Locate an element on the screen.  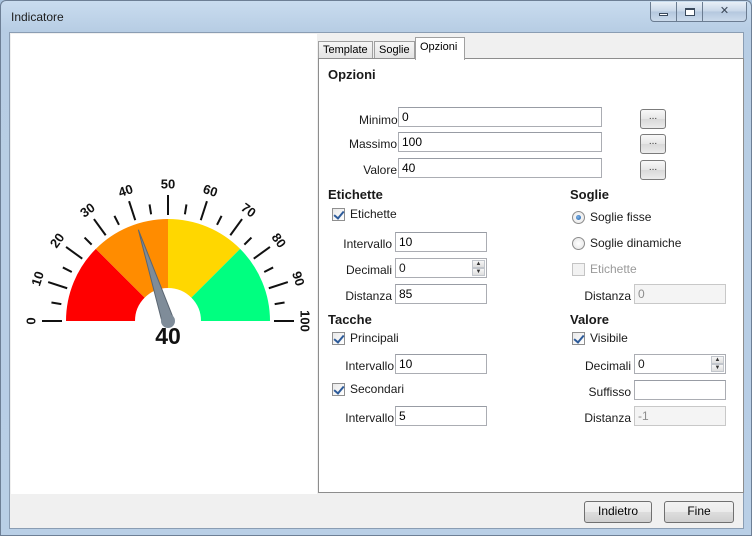
soglie-header: Soglie is located at coordinates (590, 194).